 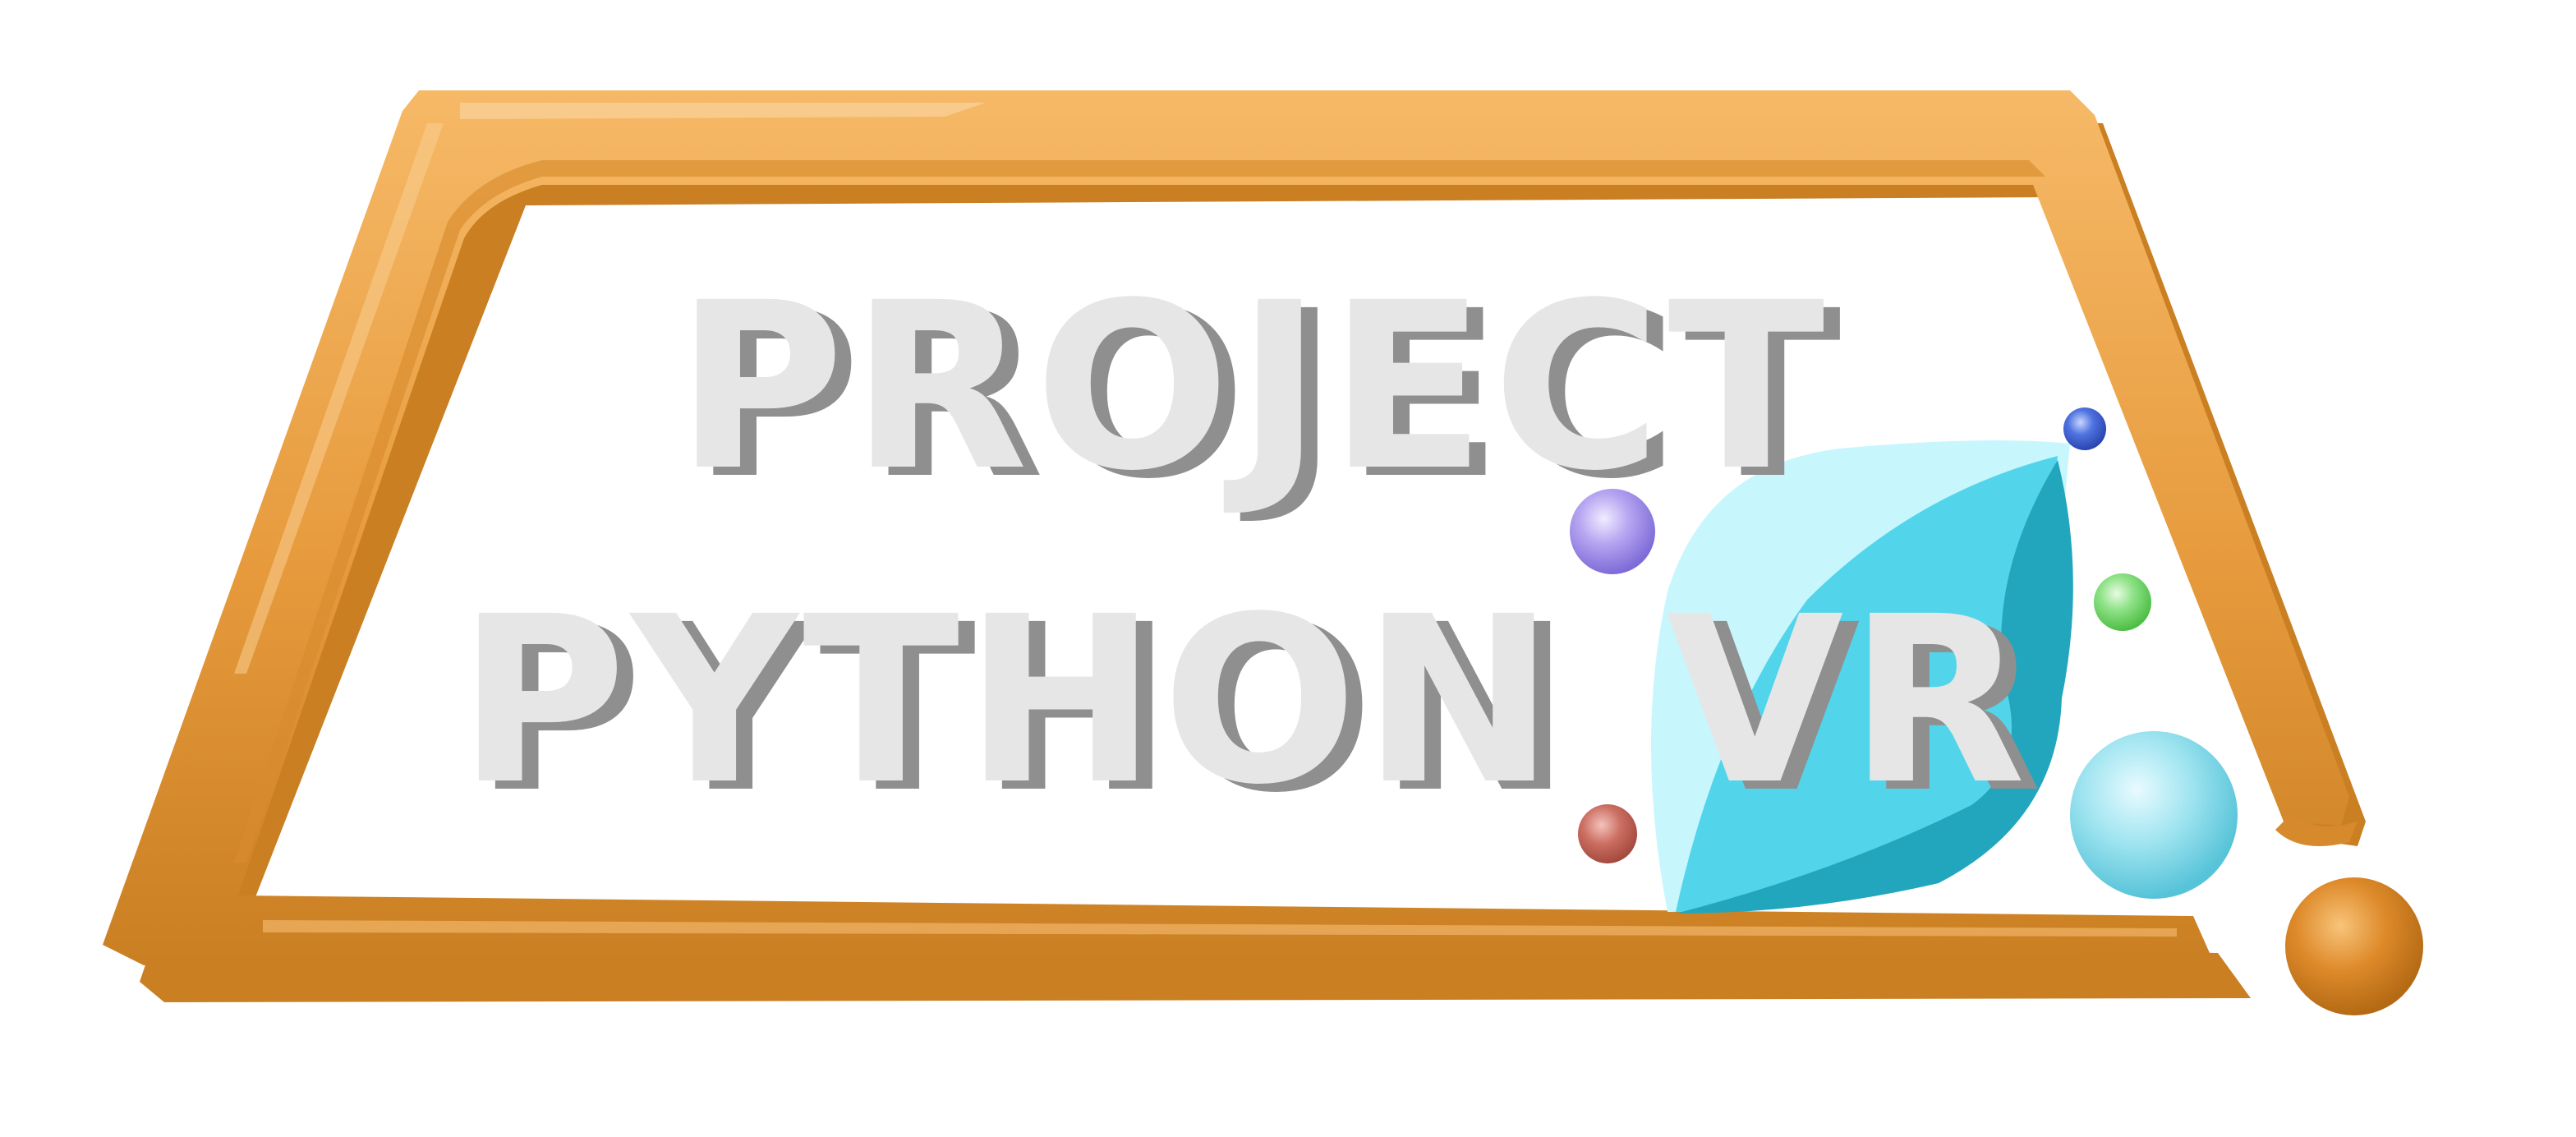 What do you see at coordinates (2354, 946) in the screenshot?
I see `orange-orb-icon` at bounding box center [2354, 946].